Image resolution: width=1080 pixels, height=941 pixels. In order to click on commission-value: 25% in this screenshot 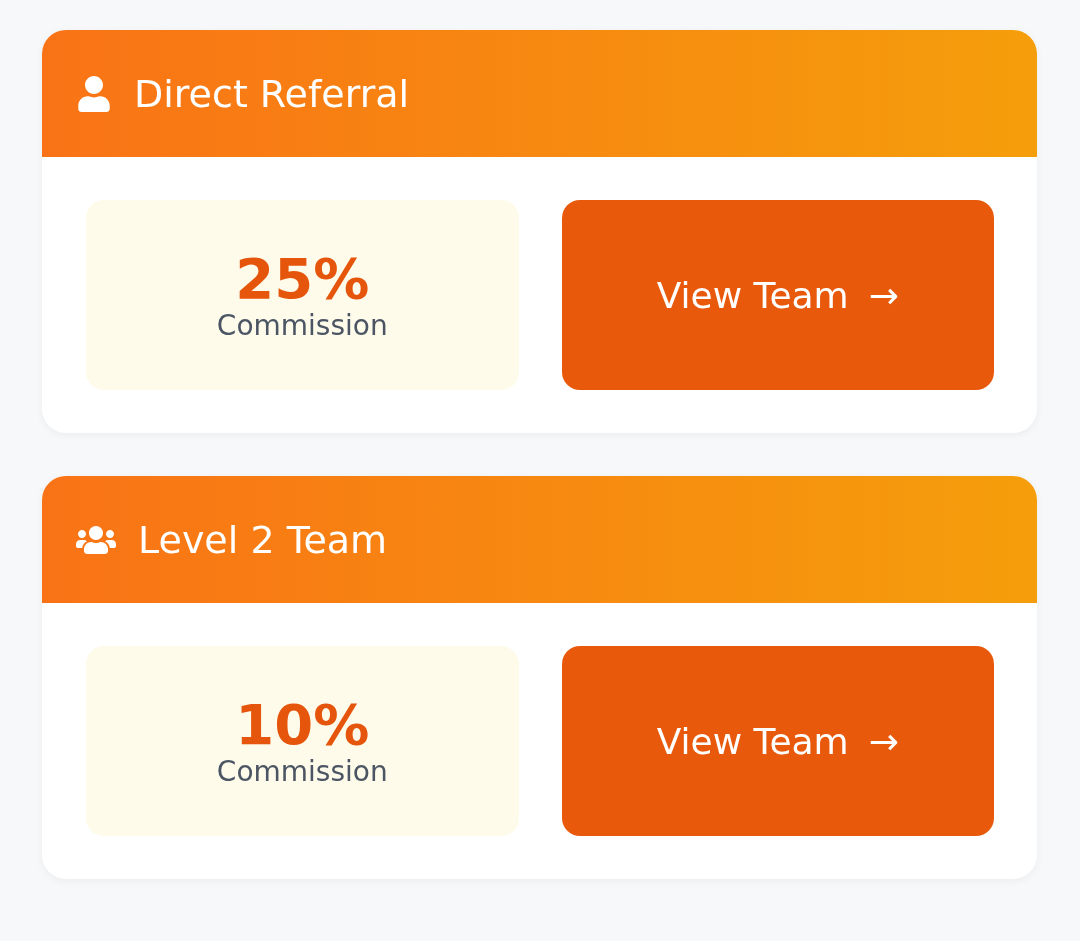, I will do `click(302, 278)`.